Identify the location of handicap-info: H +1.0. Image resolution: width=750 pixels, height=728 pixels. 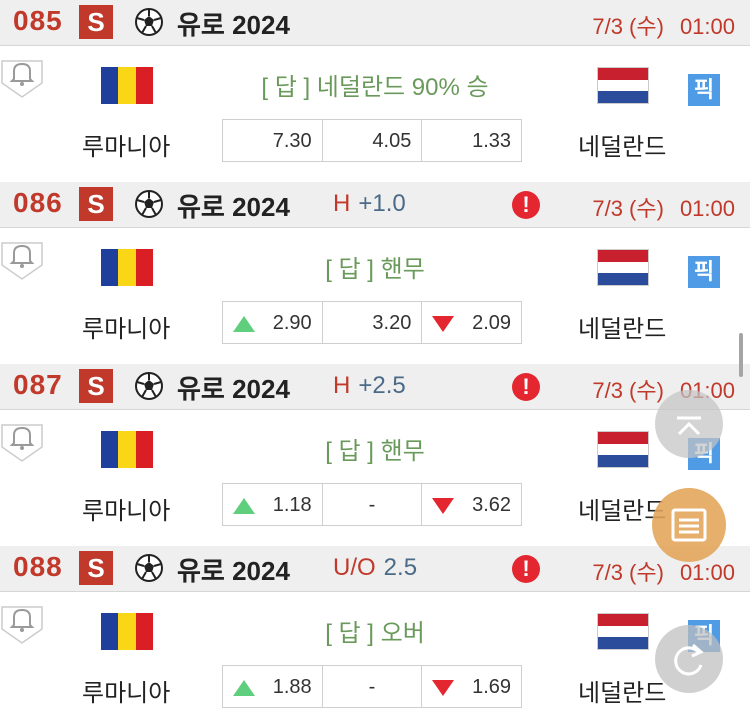
(369, 204).